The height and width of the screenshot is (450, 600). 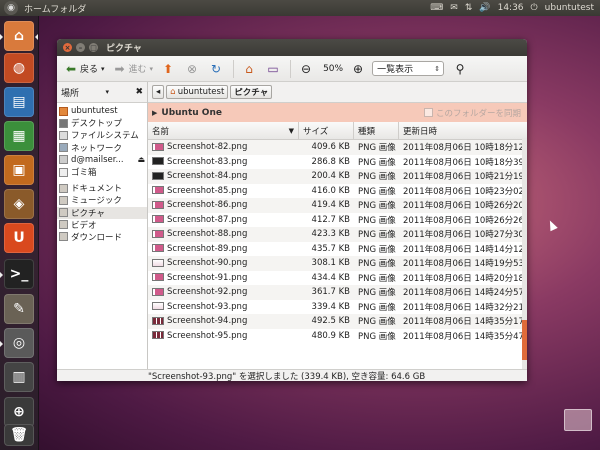 What do you see at coordinates (19, 412) in the screenshot?
I see `search-apps-icon: ⊕` at bounding box center [19, 412].